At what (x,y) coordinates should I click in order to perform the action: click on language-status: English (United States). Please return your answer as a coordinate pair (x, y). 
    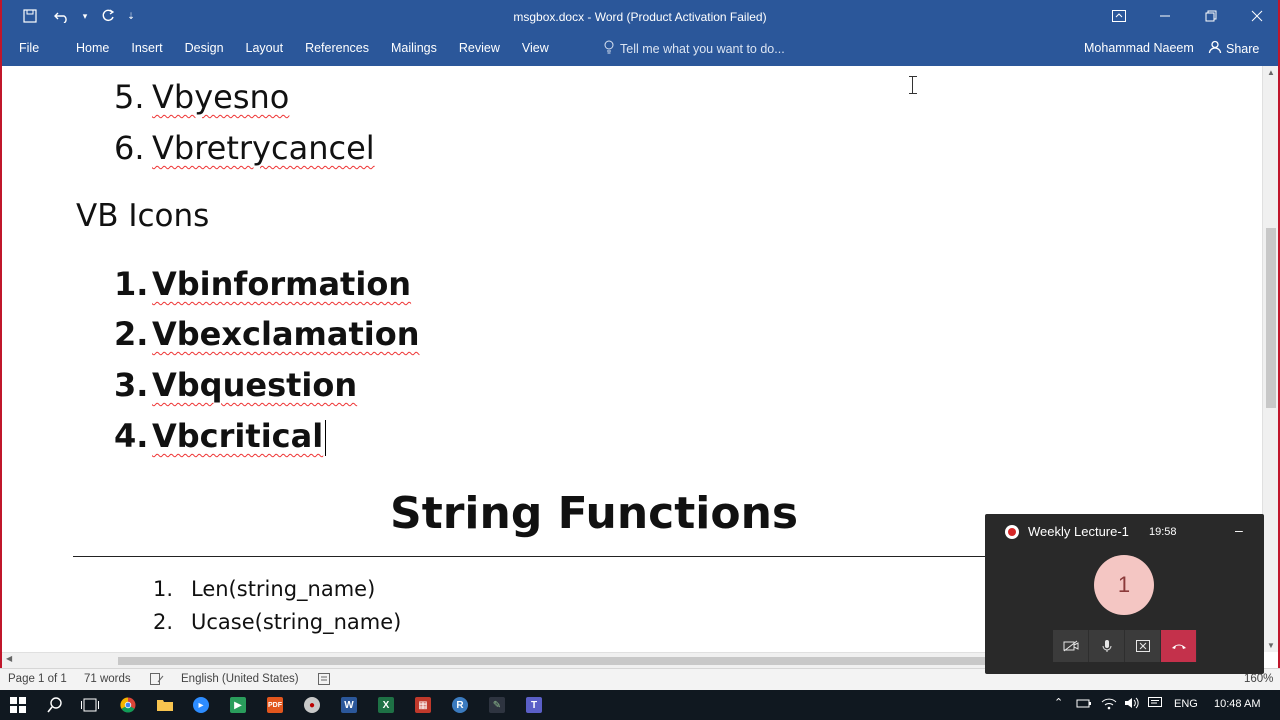
    Looking at the image, I should click on (240, 679).